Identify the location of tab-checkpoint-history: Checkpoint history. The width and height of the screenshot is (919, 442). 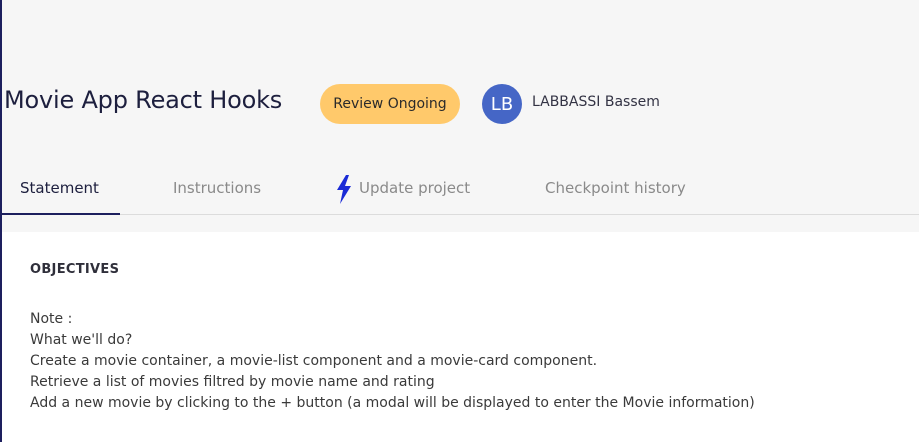
(615, 188).